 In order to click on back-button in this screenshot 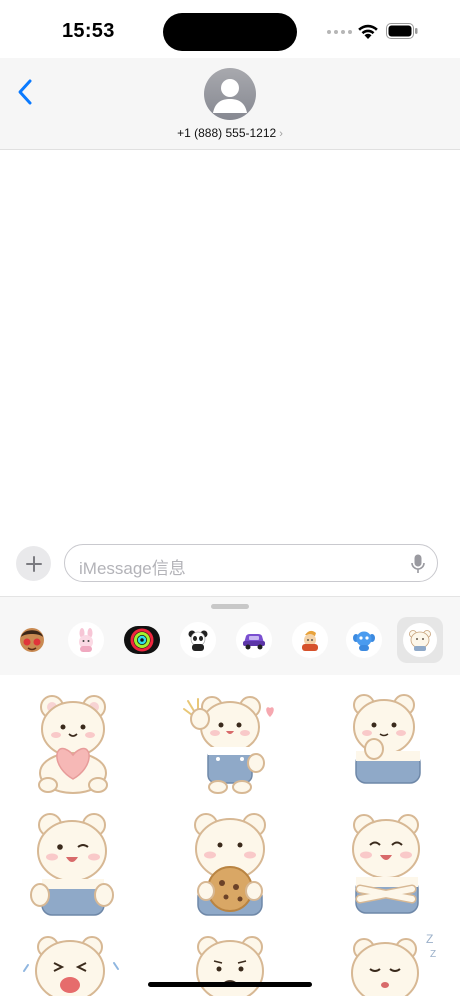, I will do `click(25, 92)`.